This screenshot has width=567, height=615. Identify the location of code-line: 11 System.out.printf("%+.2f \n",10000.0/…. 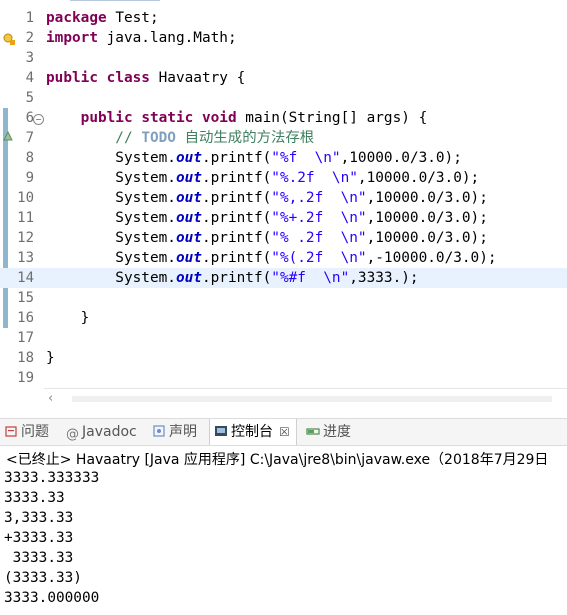
(283, 218).